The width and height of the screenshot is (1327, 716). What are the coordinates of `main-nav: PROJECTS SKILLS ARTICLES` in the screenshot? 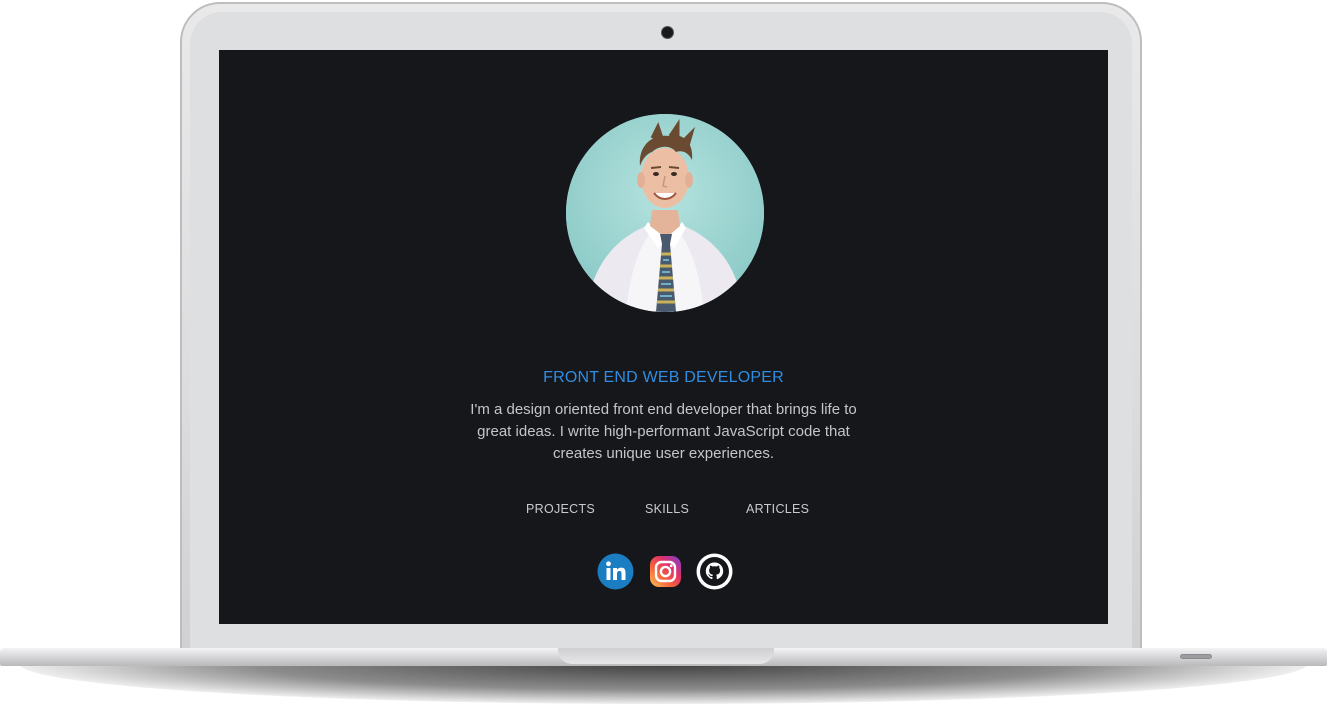 It's located at (663, 512).